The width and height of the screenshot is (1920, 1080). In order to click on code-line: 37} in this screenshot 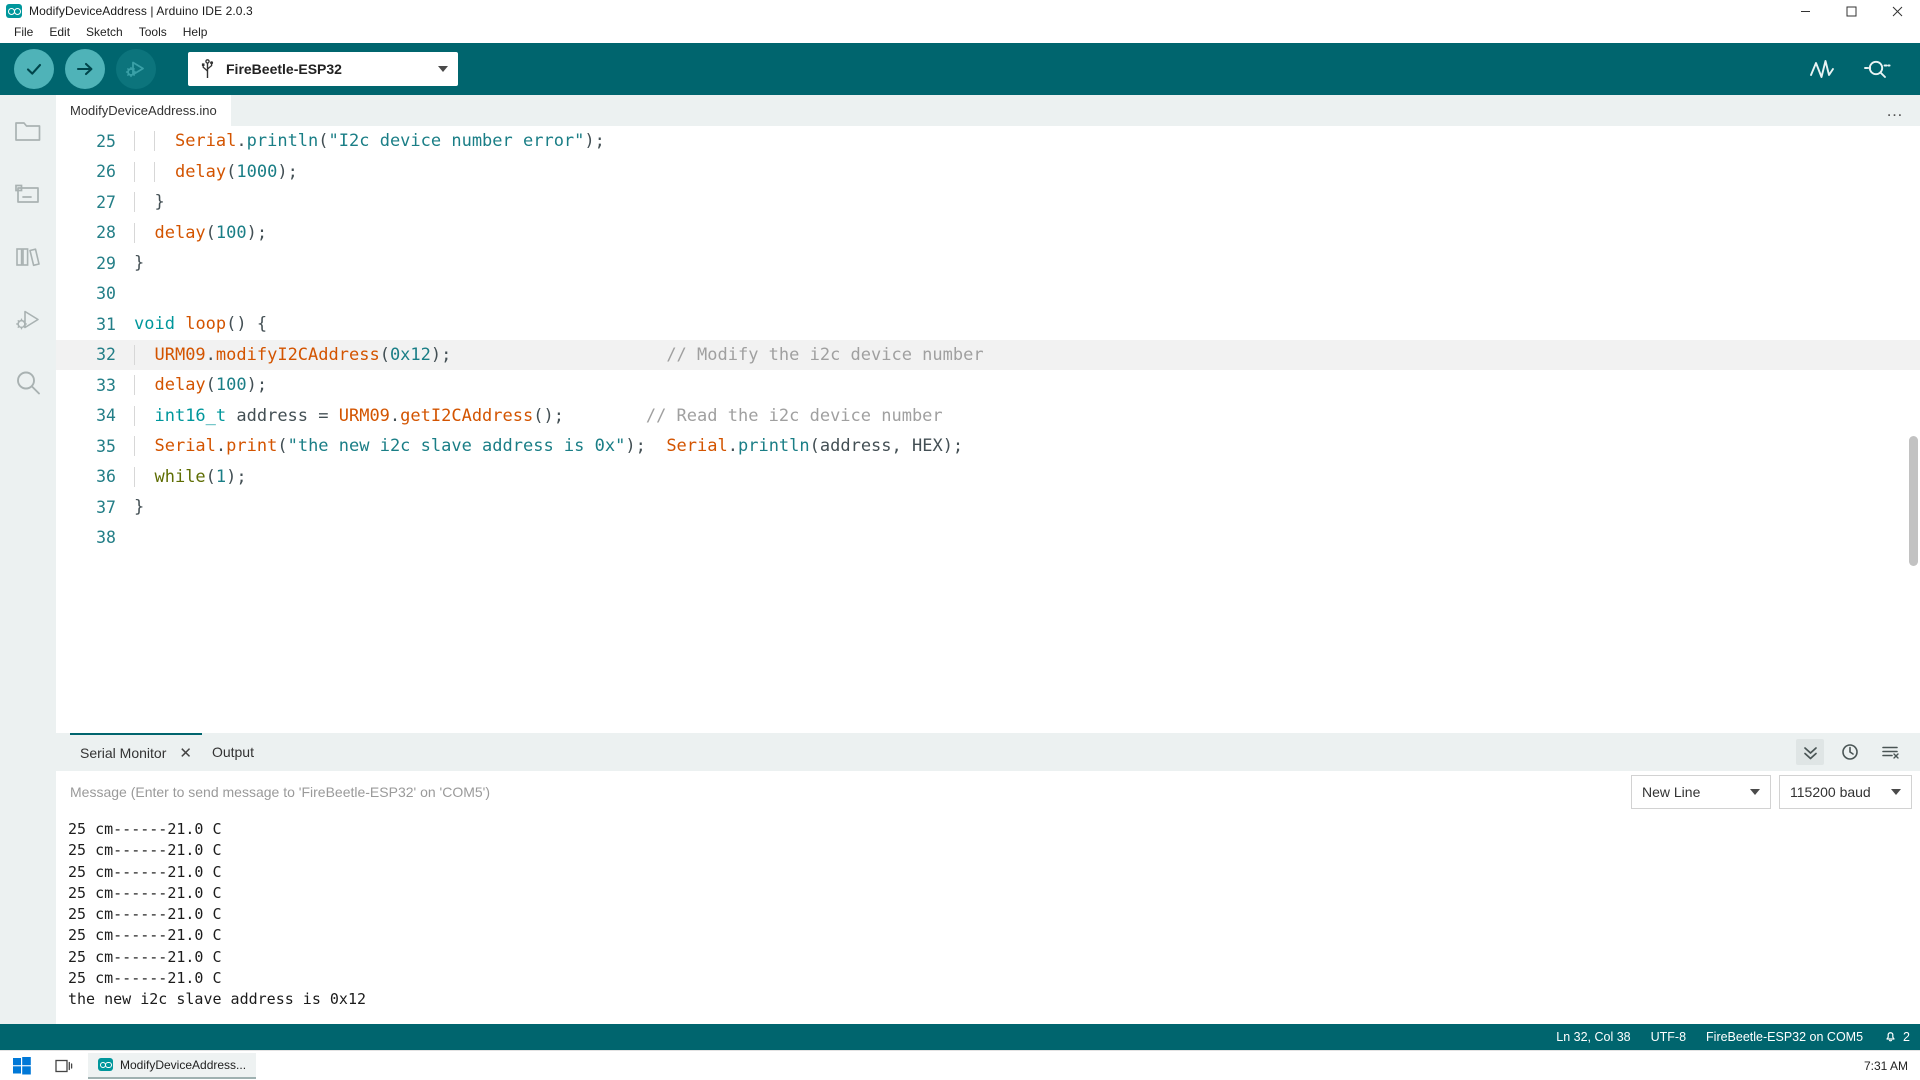, I will do `click(988, 507)`.